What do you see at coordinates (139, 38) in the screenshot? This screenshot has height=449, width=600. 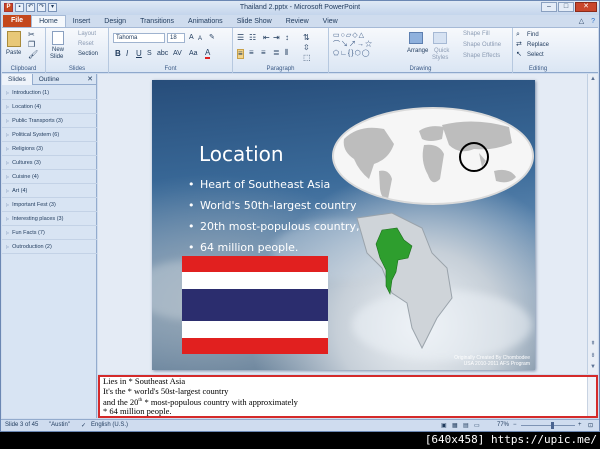 I see `font-name-dropdown: Tahoma` at bounding box center [139, 38].